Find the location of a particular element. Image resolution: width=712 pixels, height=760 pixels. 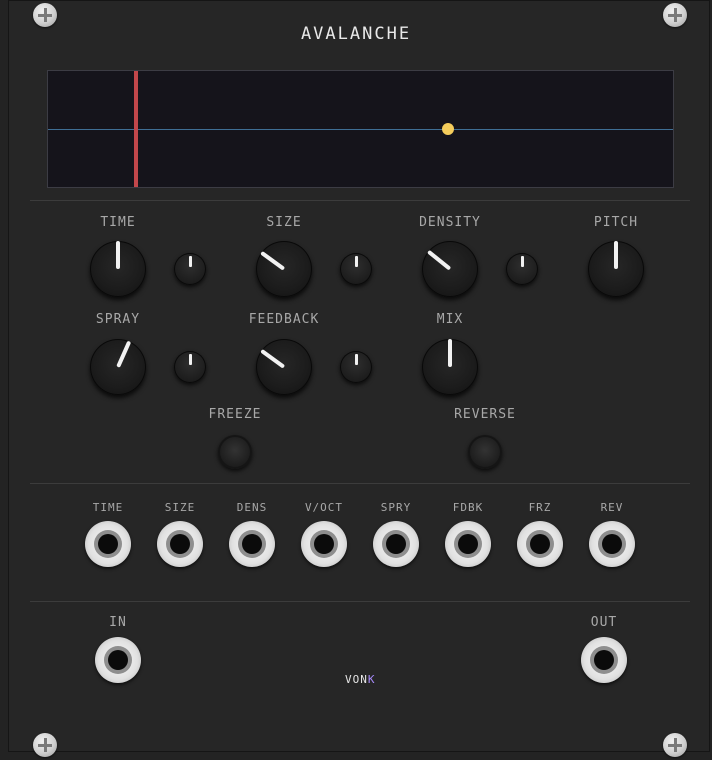

feedback-attenuator-knob is located at coordinates (356, 367).